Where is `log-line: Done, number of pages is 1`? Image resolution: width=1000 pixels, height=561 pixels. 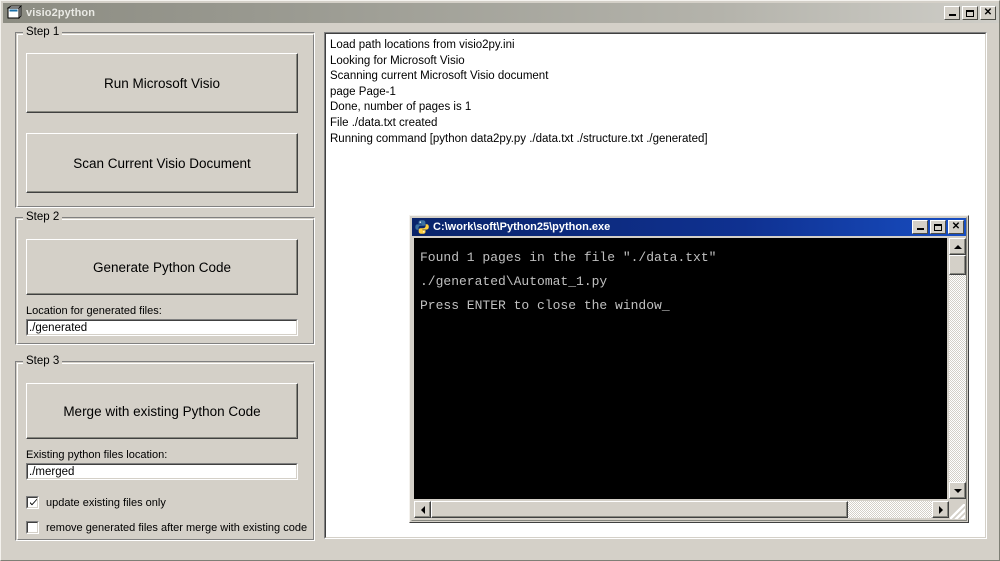 log-line: Done, number of pages is 1 is located at coordinates (401, 107).